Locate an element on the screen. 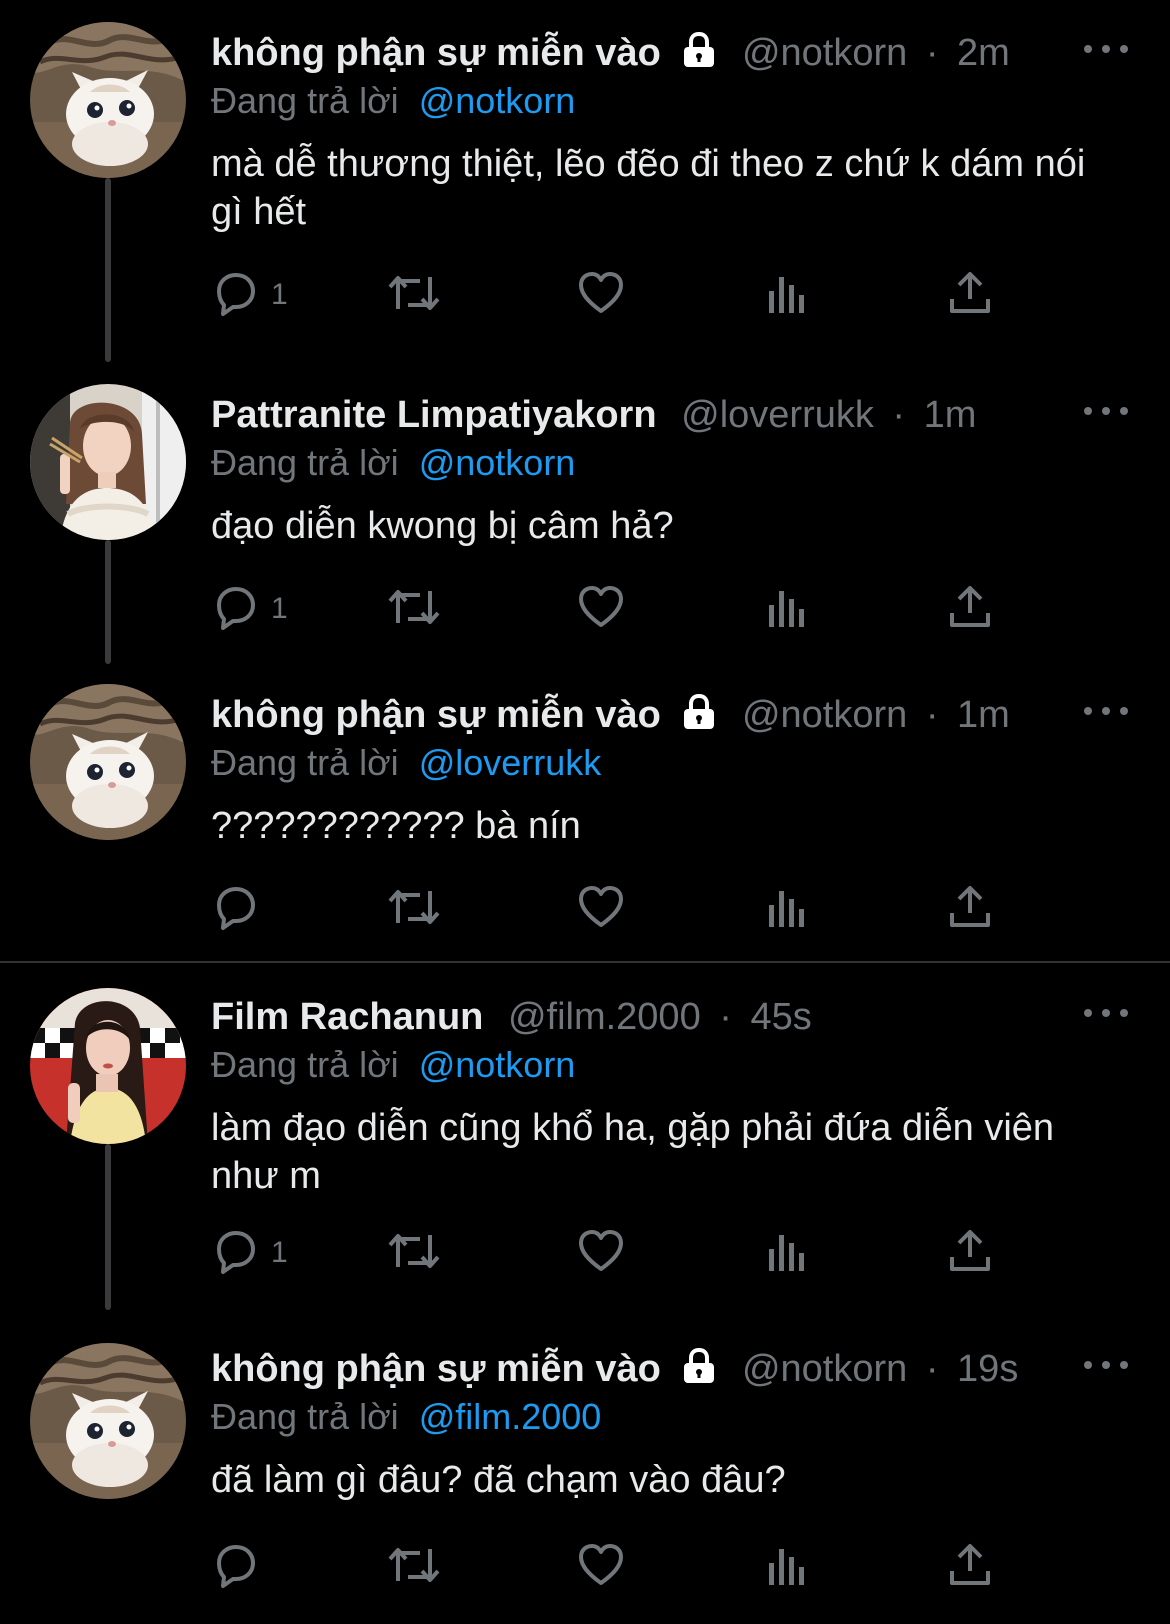  reply-count: 1 is located at coordinates (279, 1252).